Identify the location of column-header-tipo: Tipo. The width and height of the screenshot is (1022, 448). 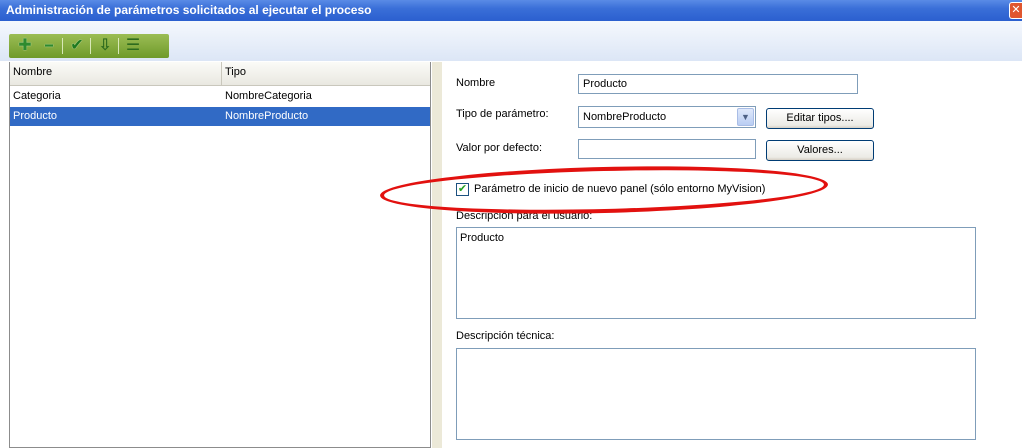
(326, 74).